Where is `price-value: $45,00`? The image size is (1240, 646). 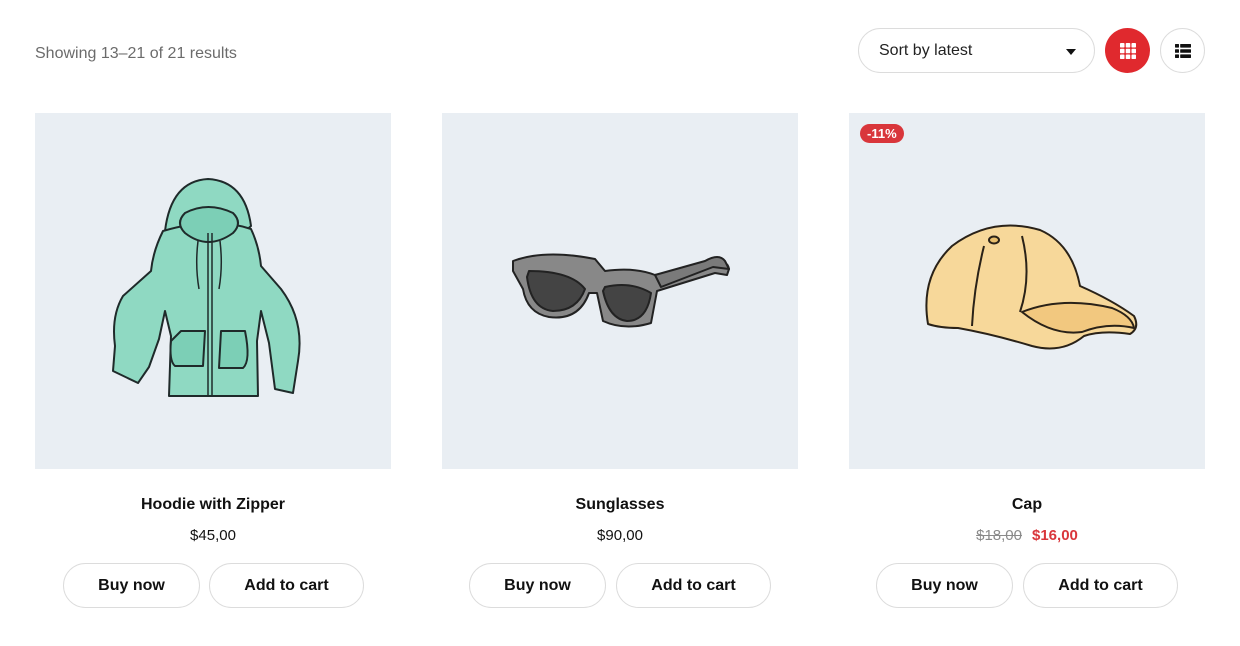
price-value: $45,00 is located at coordinates (213, 535).